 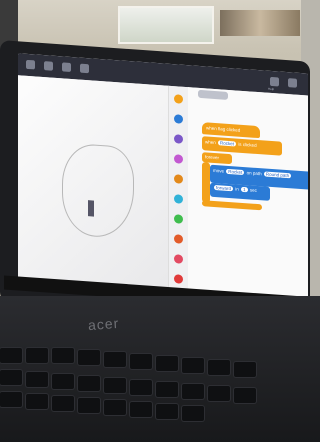 I want to click on move2-in: in, so click(x=237, y=189).